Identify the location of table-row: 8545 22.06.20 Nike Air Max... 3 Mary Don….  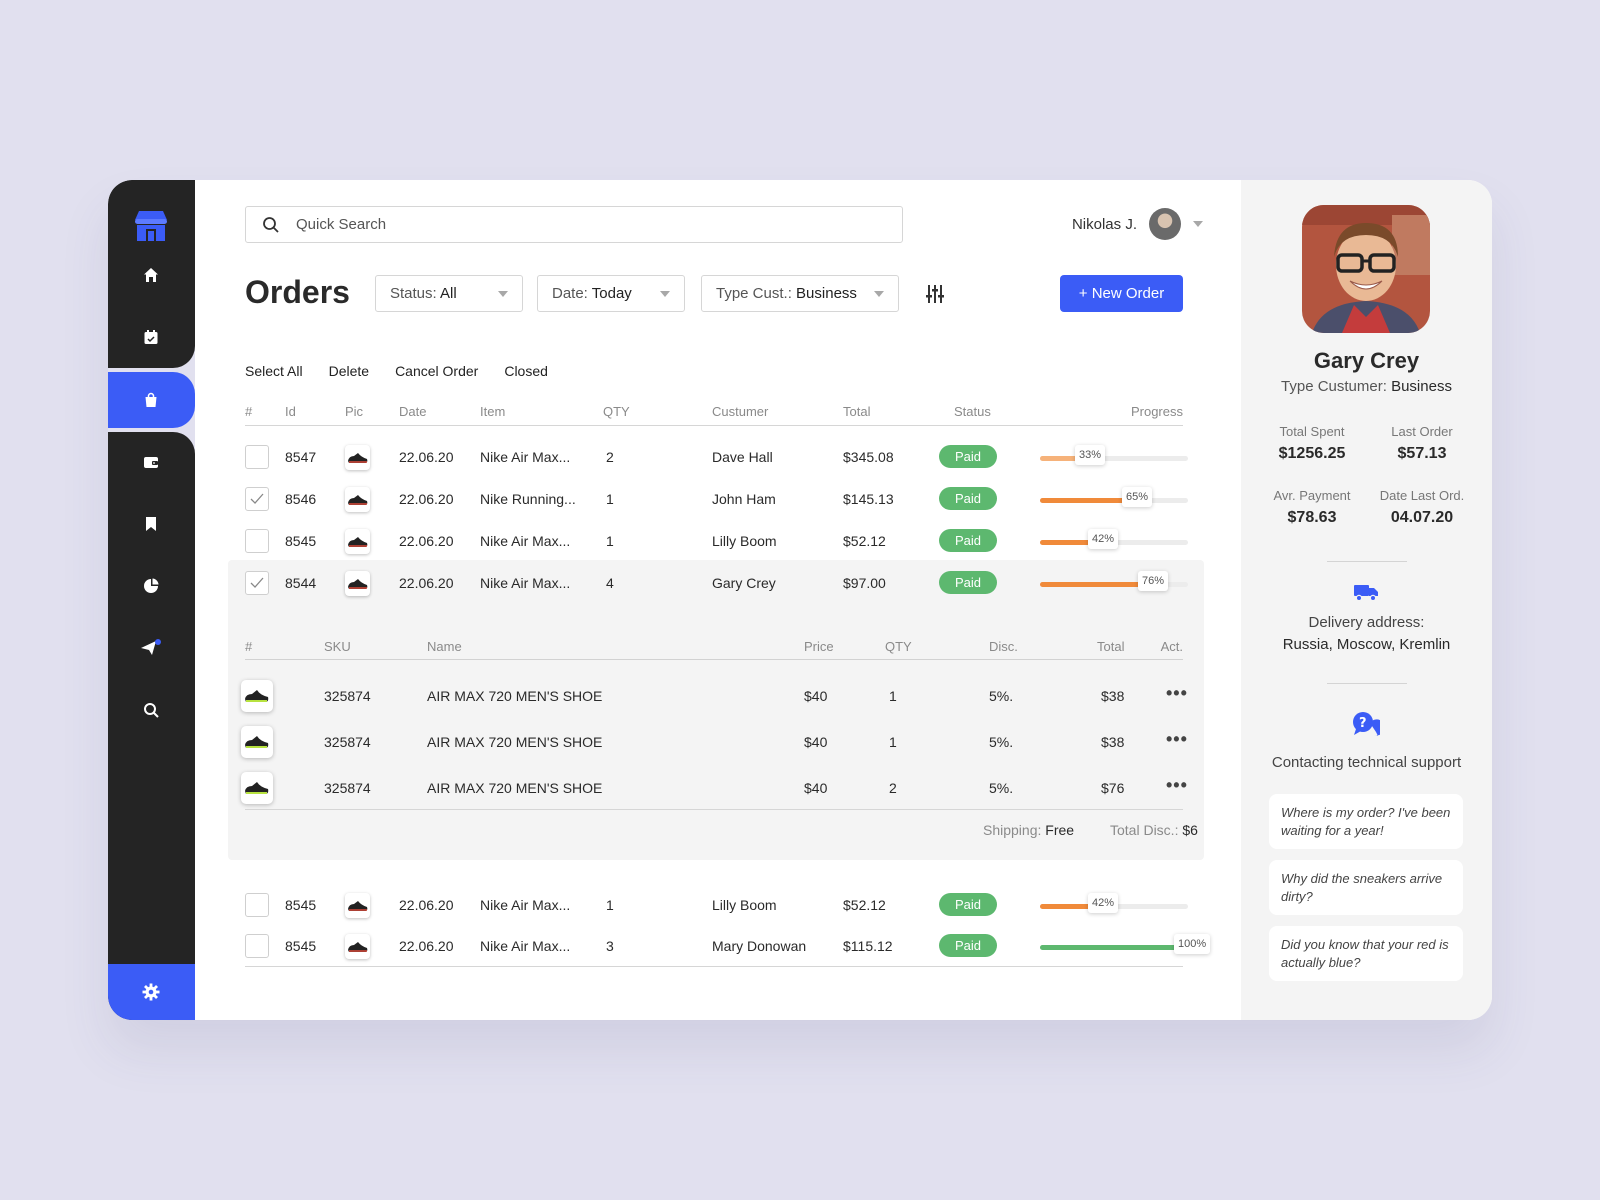
(728, 946).